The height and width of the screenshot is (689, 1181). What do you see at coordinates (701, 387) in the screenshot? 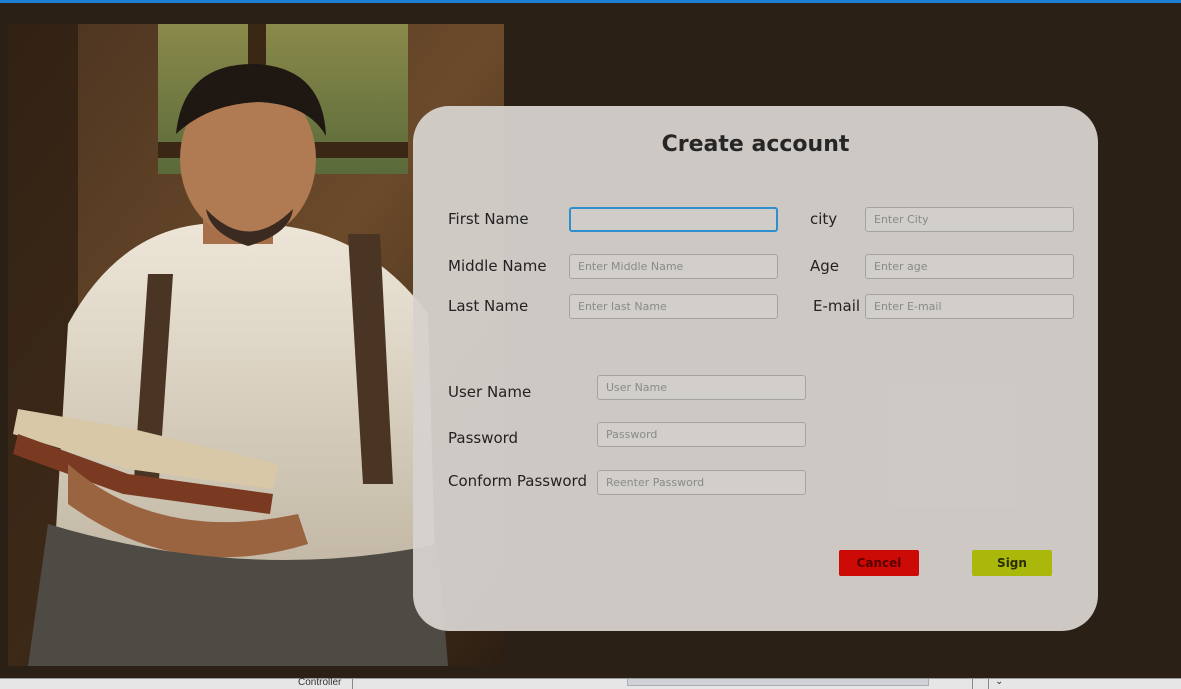
I see `user-name-input` at bounding box center [701, 387].